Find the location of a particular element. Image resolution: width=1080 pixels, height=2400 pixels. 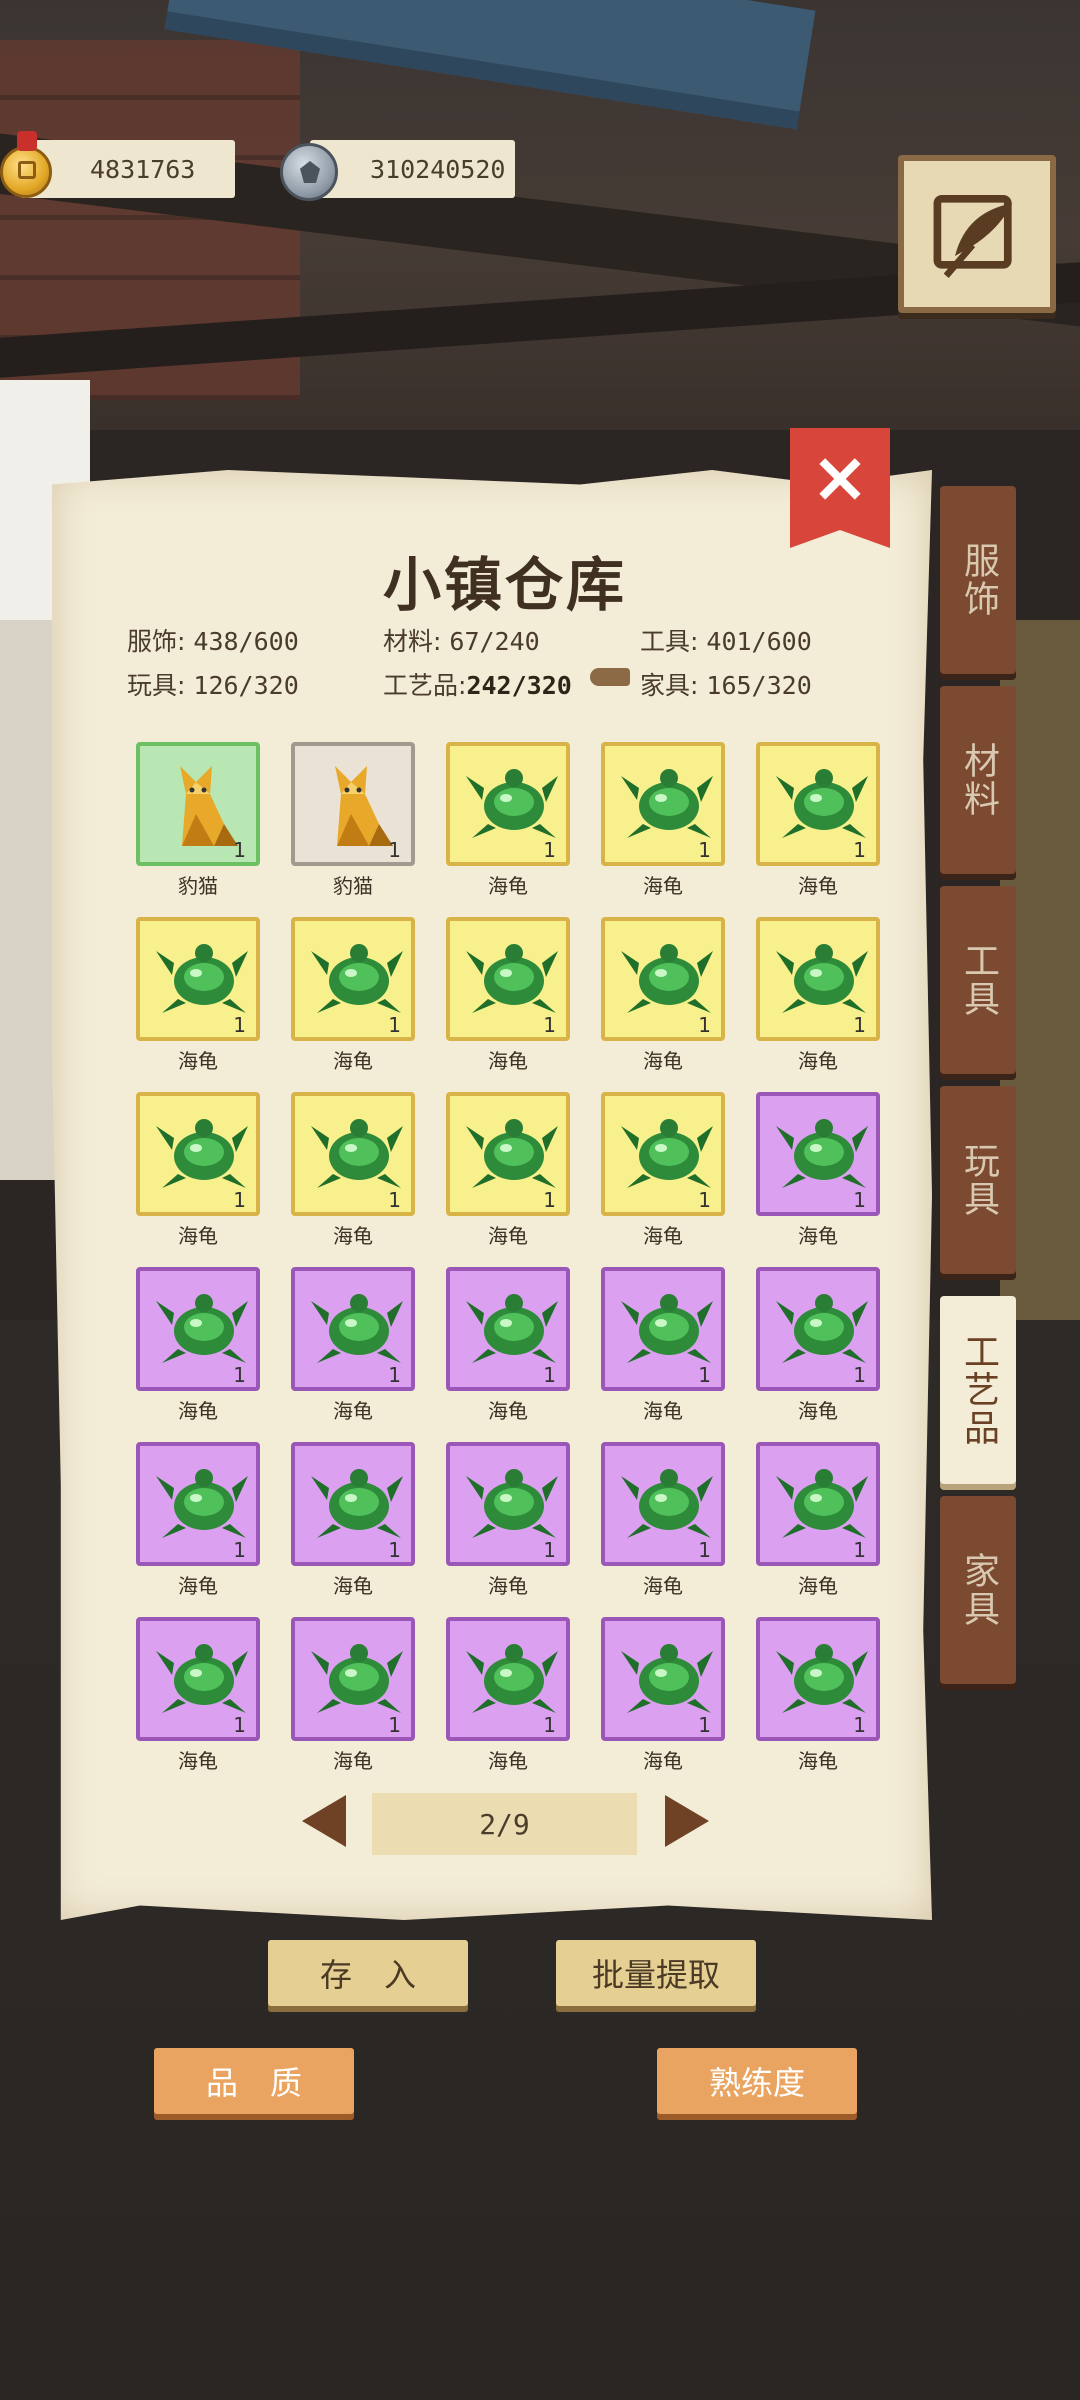

tab-label: 玩具 is located at coordinates (978, 1180).